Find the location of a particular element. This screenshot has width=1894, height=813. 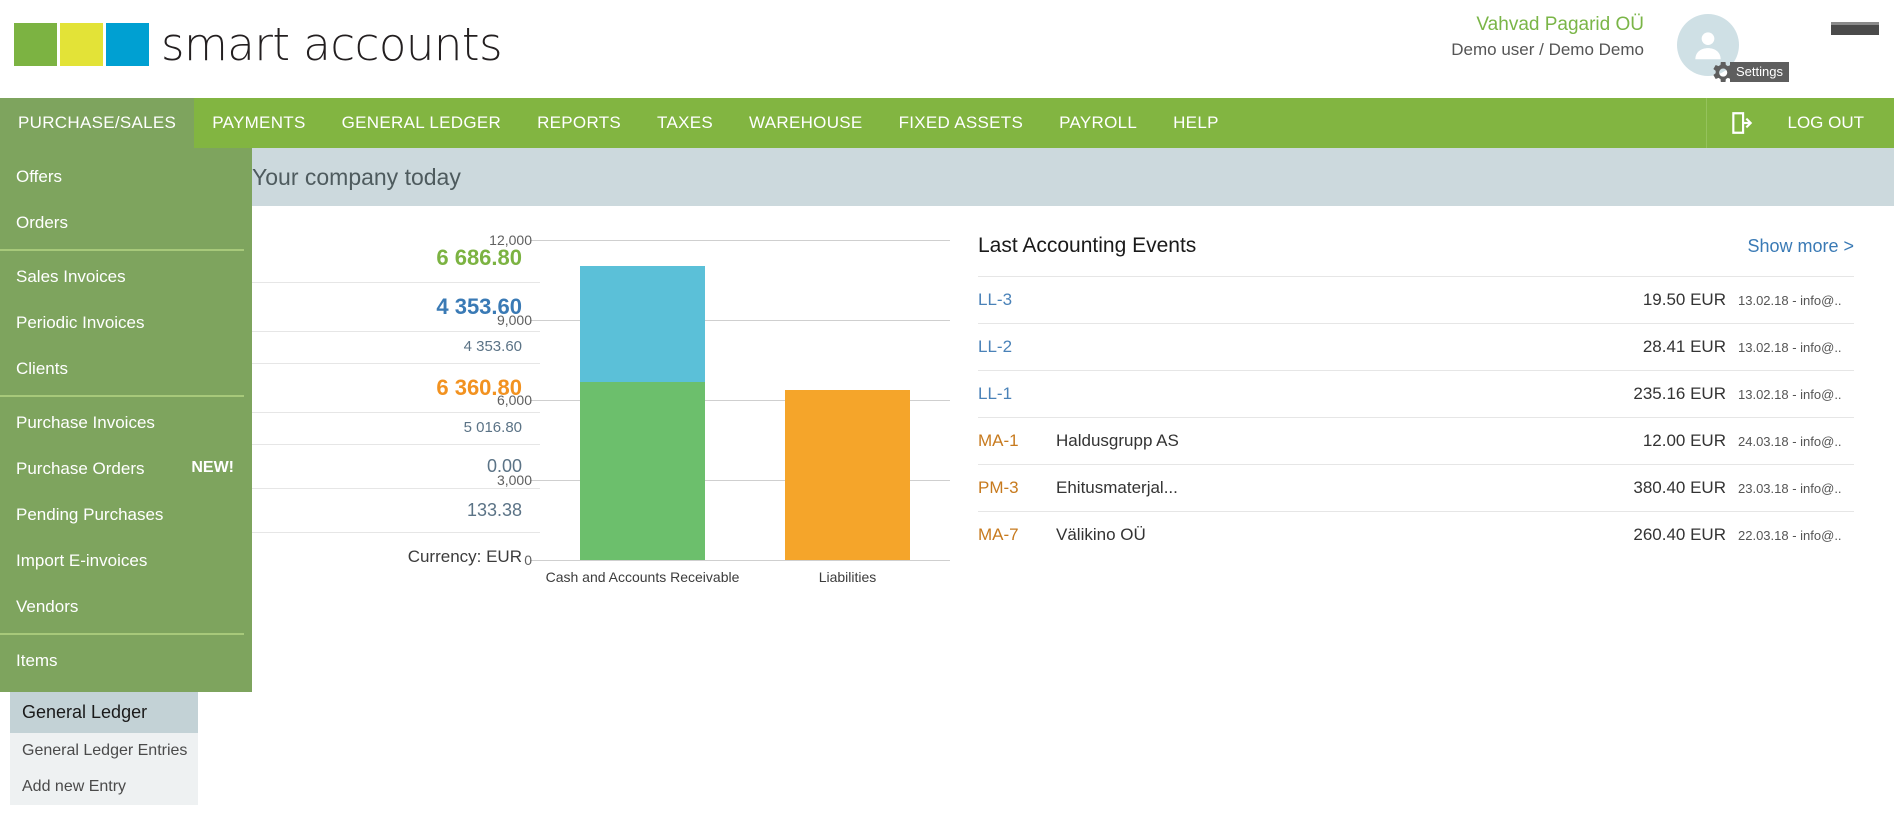

dropdown-item-offers: Offers is located at coordinates (126, 177).